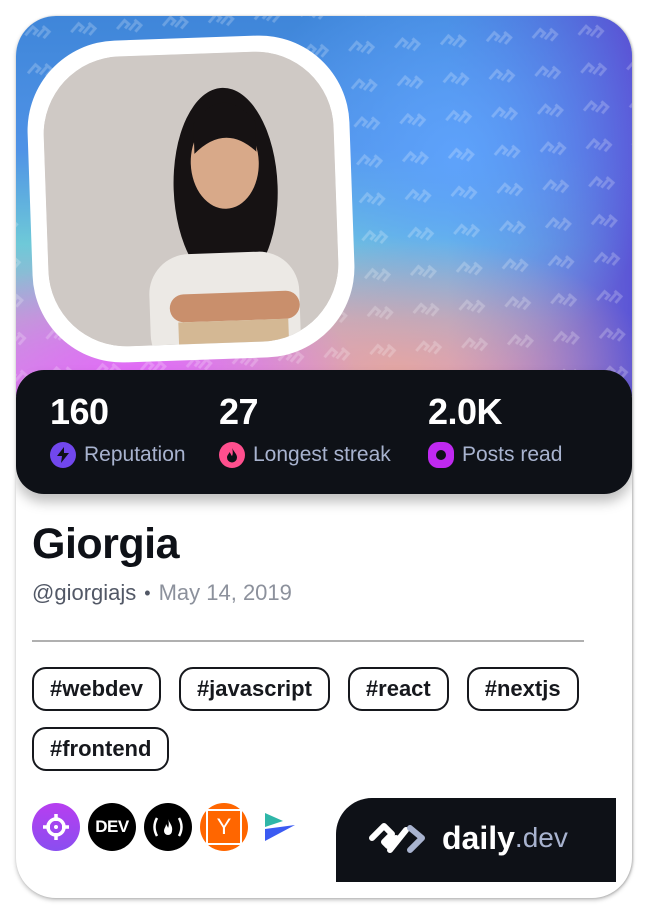 The image size is (648, 914). I want to click on brand-daily: daily, so click(478, 837).